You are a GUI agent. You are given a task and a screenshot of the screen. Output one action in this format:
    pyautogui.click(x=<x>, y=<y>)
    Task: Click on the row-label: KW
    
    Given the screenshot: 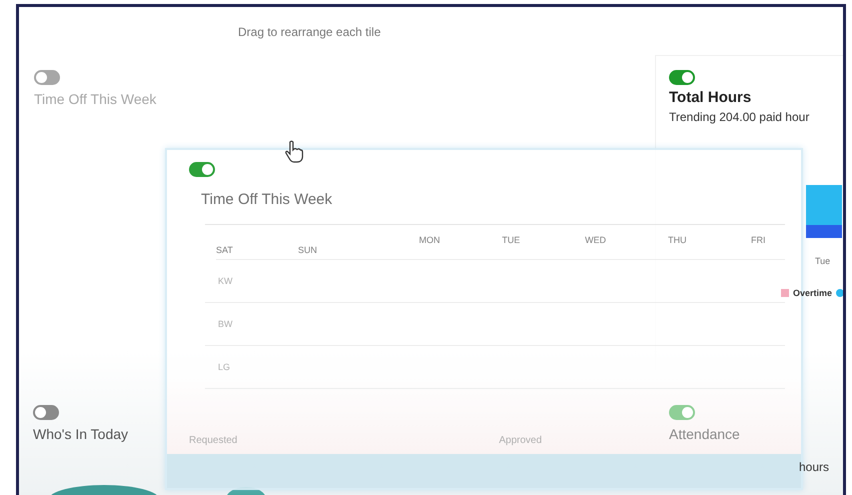 What is the action you would take?
    pyautogui.click(x=225, y=281)
    